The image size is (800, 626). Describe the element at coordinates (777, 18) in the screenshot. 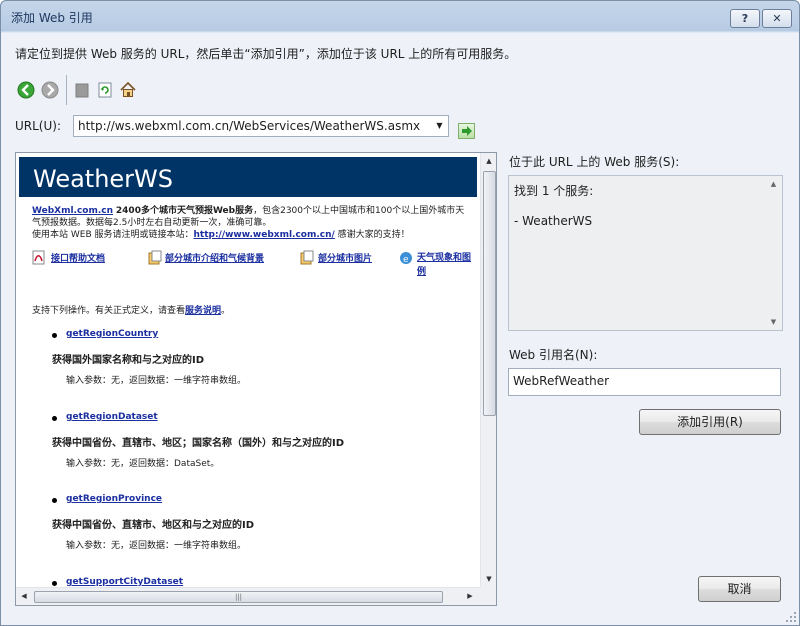

I see `close-button: ✕` at that location.